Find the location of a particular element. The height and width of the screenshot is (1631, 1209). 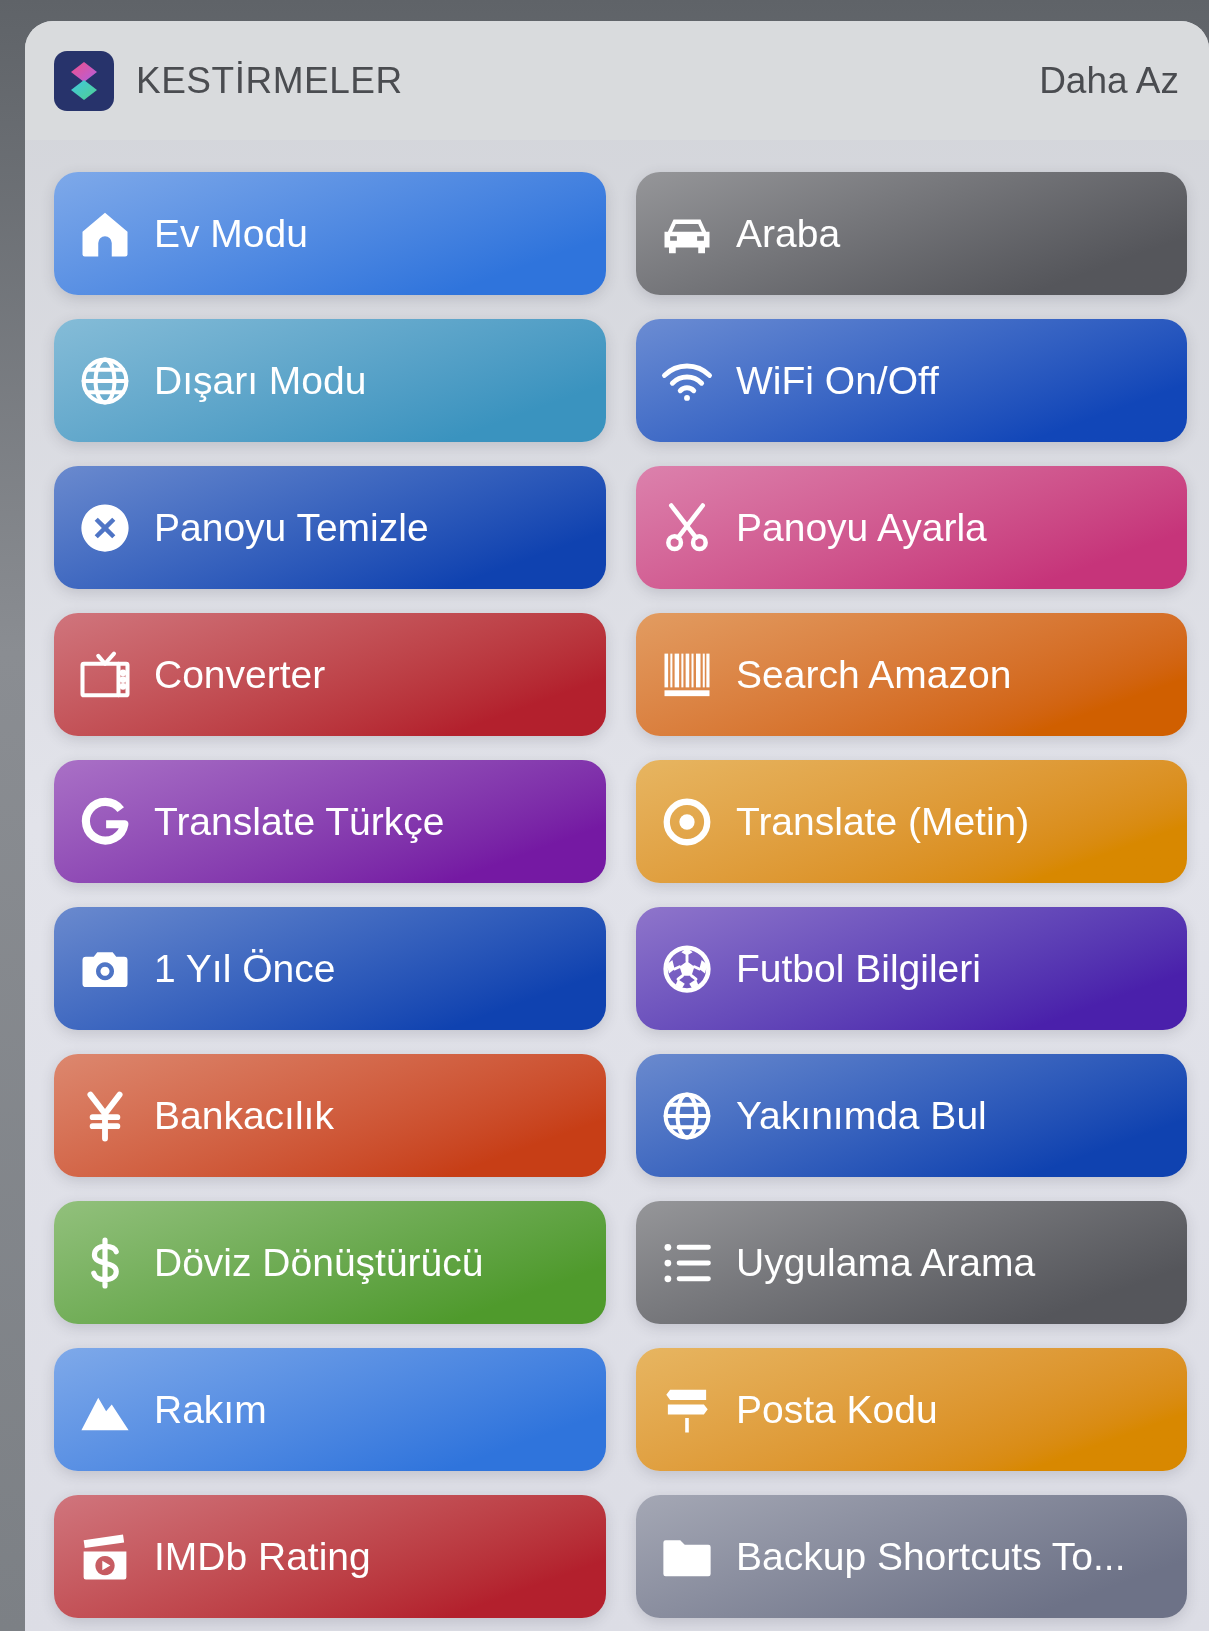

shortcut-button: Döviz Dönüştürücü is located at coordinates (330, 1262).